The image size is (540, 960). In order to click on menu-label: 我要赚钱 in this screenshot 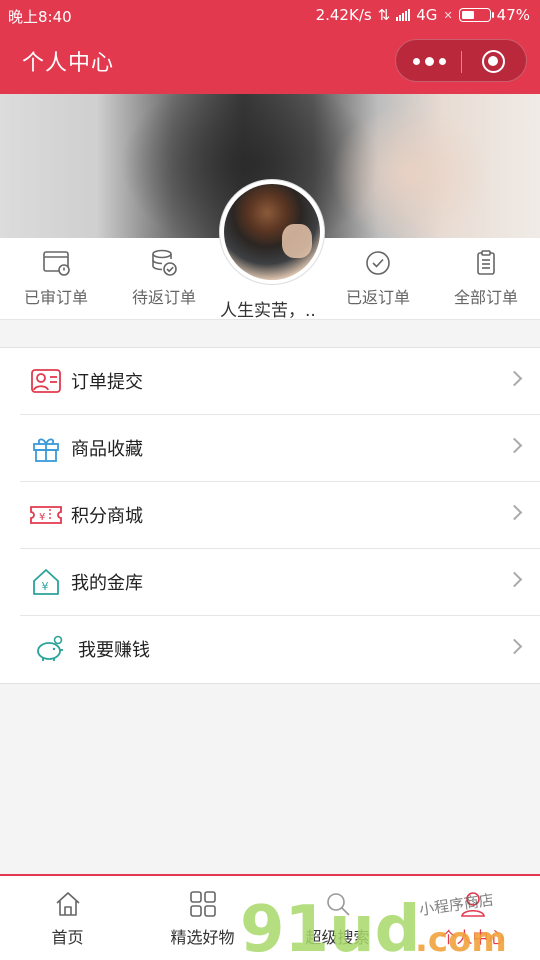, I will do `click(114, 650)`.